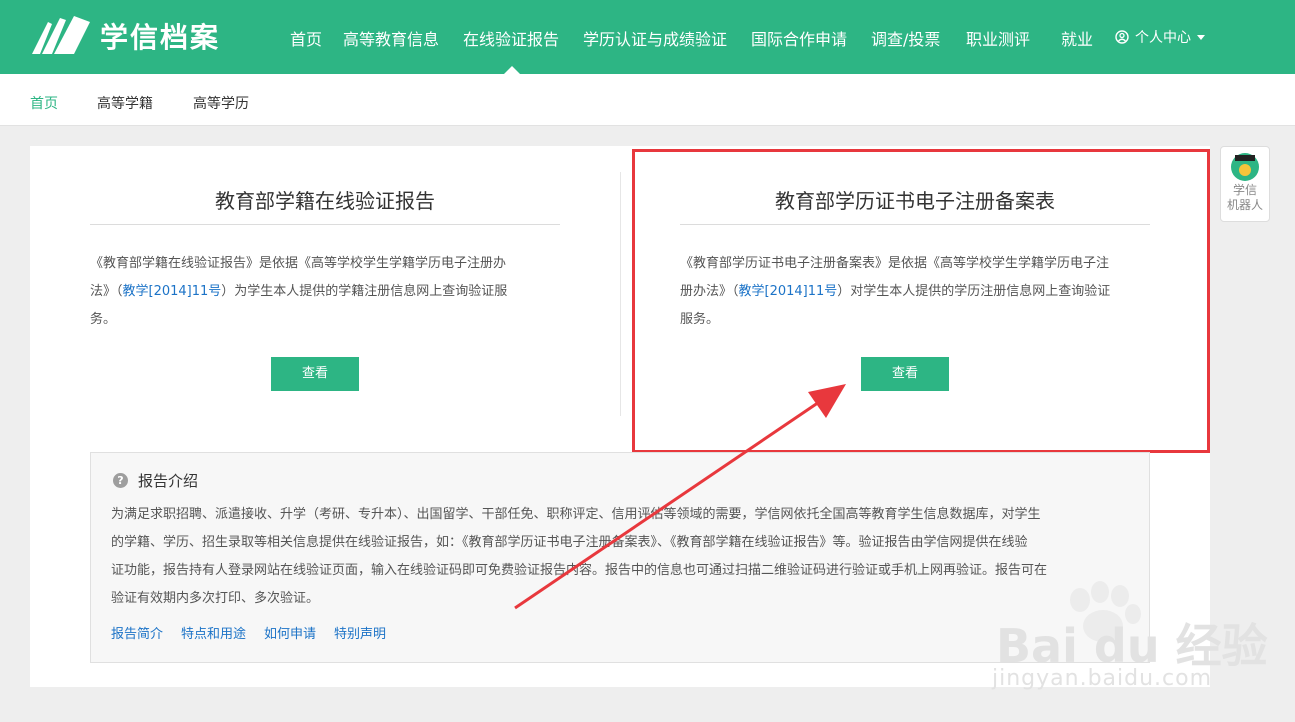  I want to click on nav-survey-vote: 调查/投票, so click(905, 38).